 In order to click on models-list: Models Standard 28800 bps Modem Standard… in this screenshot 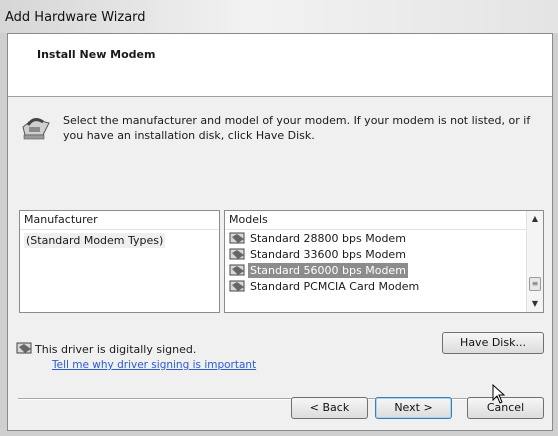, I will do `click(384, 261)`.